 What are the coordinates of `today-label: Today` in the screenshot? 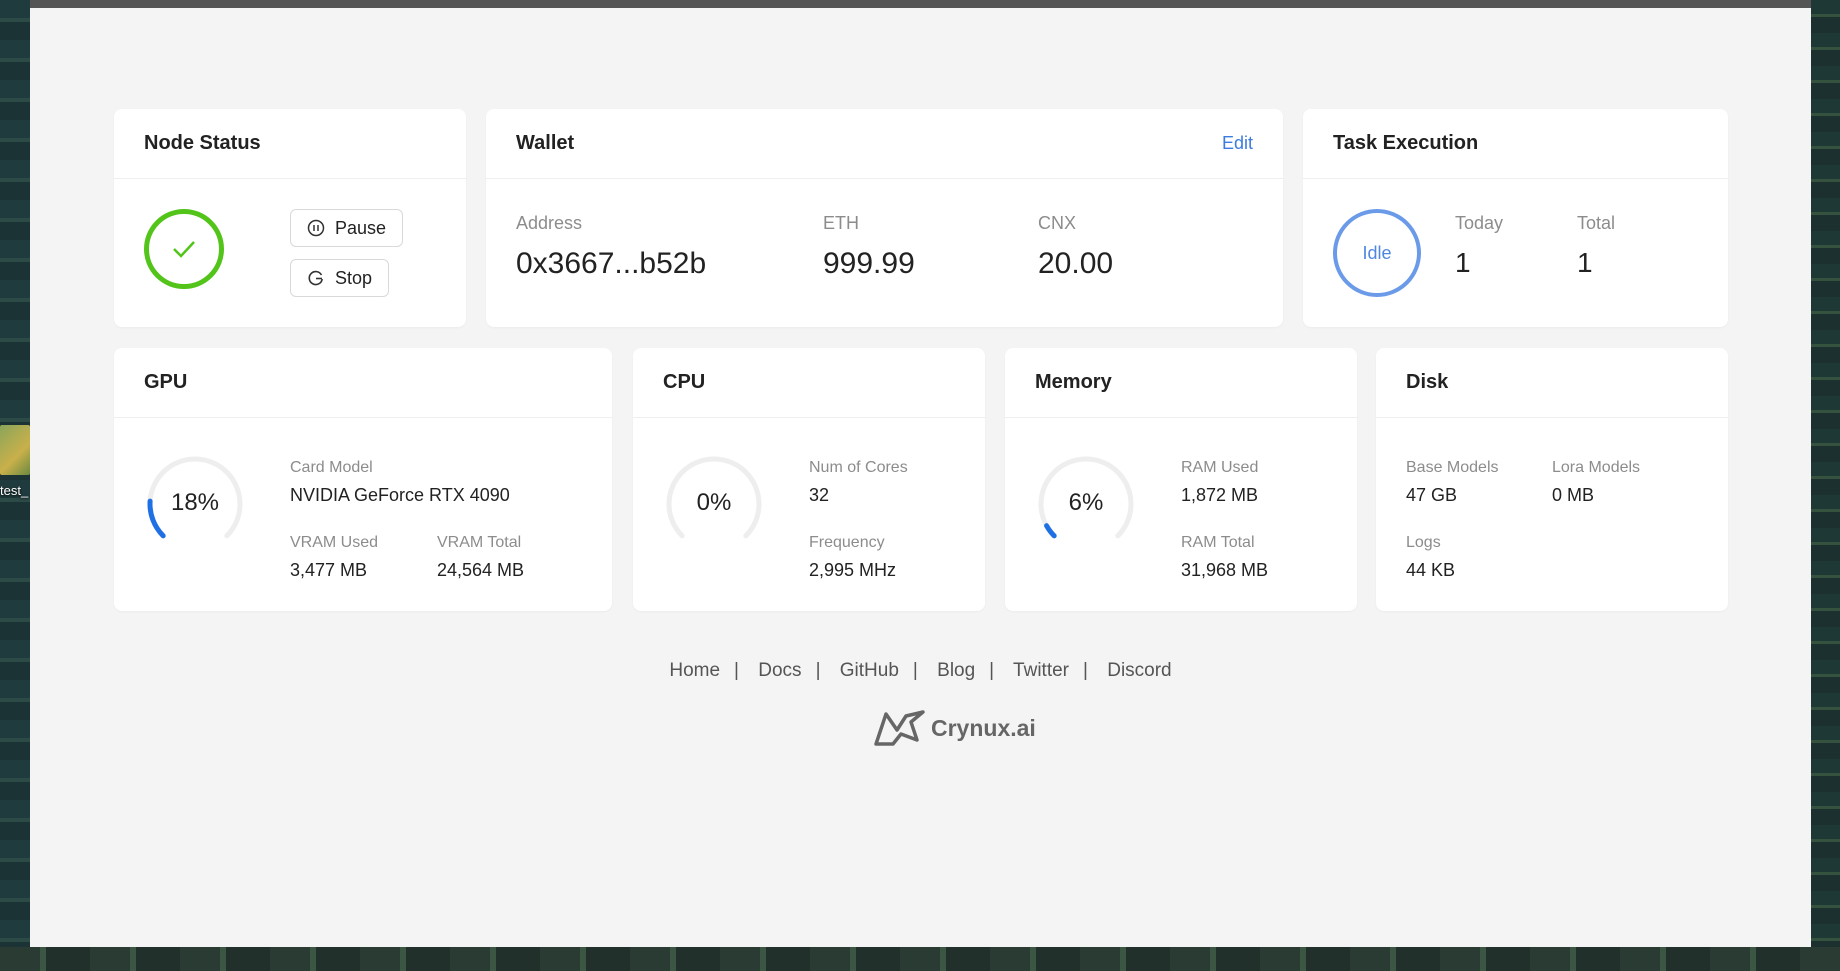 It's located at (1479, 223).